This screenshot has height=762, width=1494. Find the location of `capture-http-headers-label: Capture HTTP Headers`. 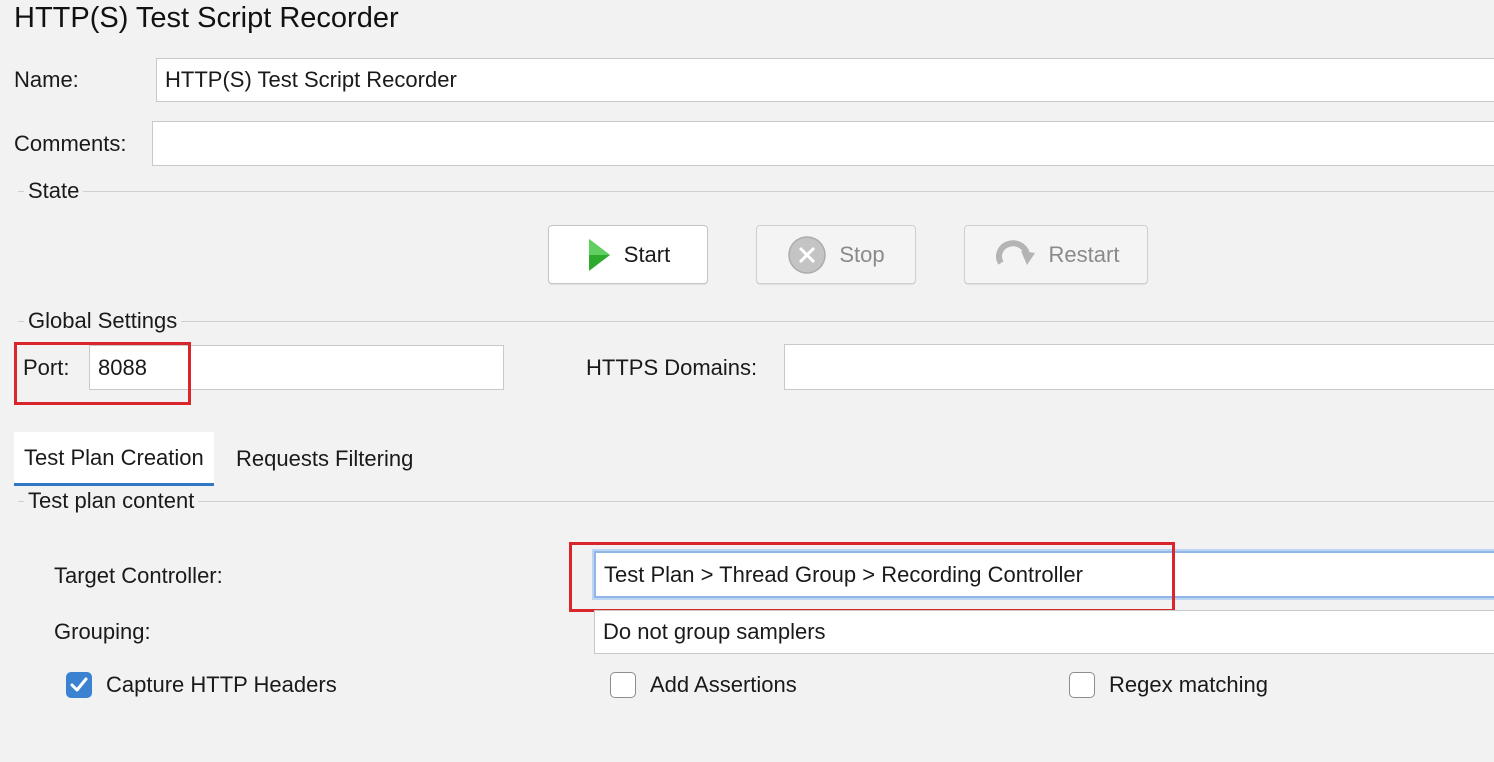

capture-http-headers-label: Capture HTTP Headers is located at coordinates (221, 684).